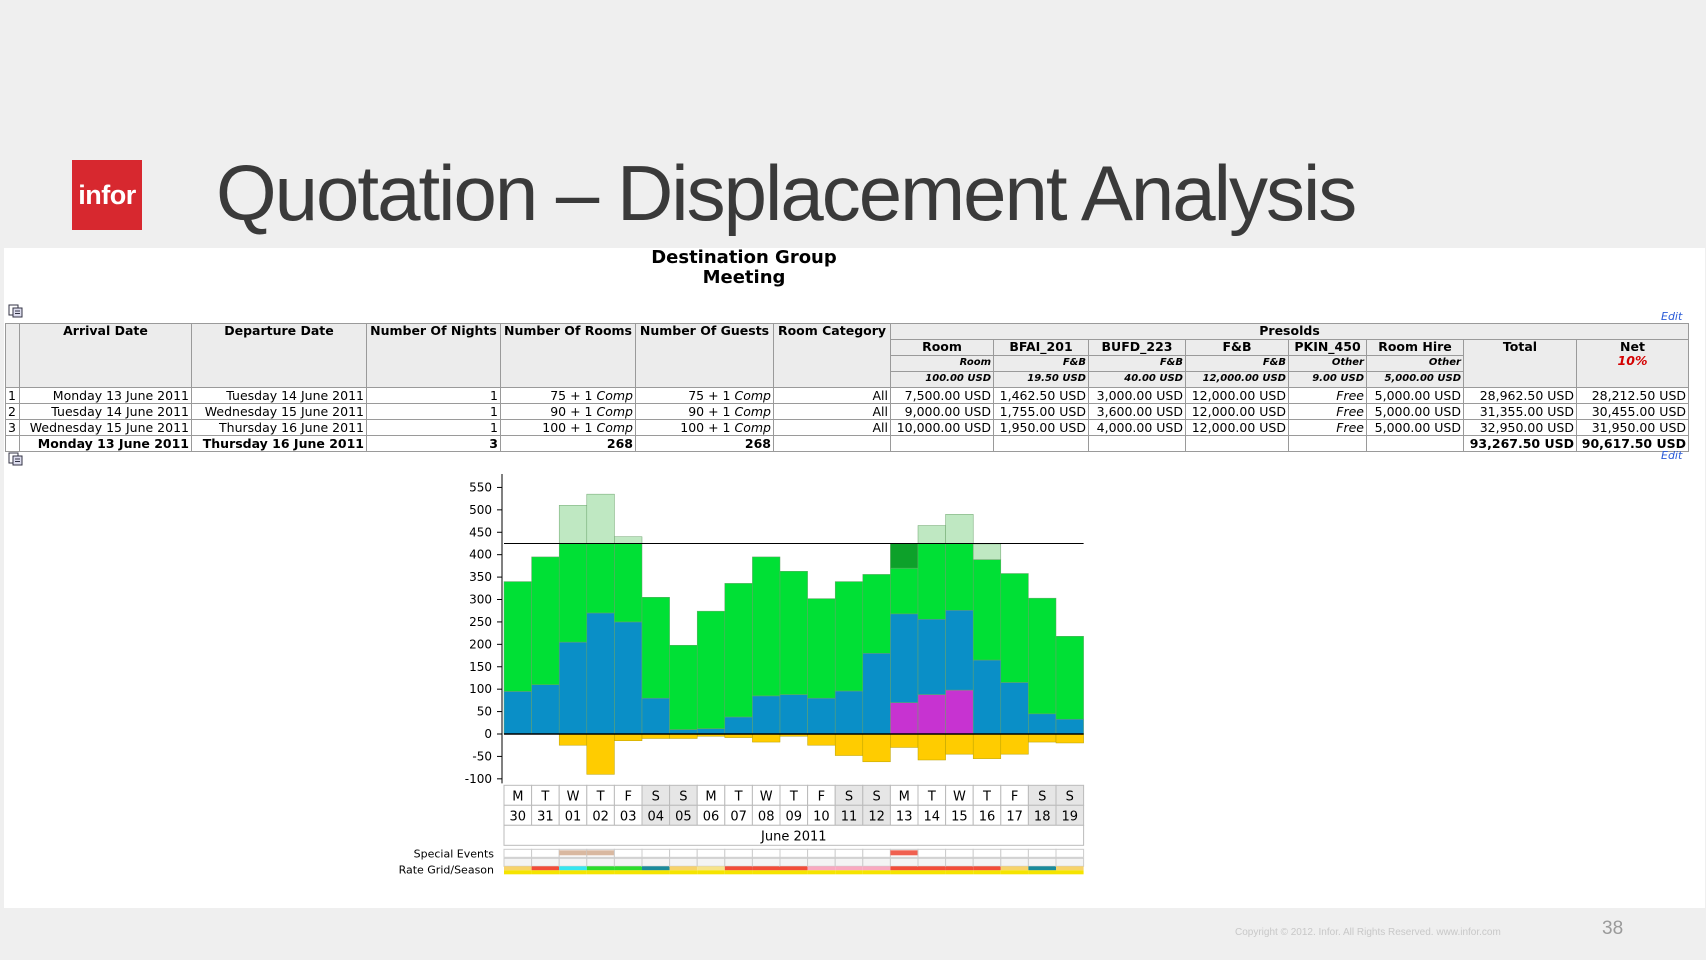 The width and height of the screenshot is (1706, 960). Describe the element at coordinates (12, 395) in the screenshot. I see `row-number: 1` at that location.